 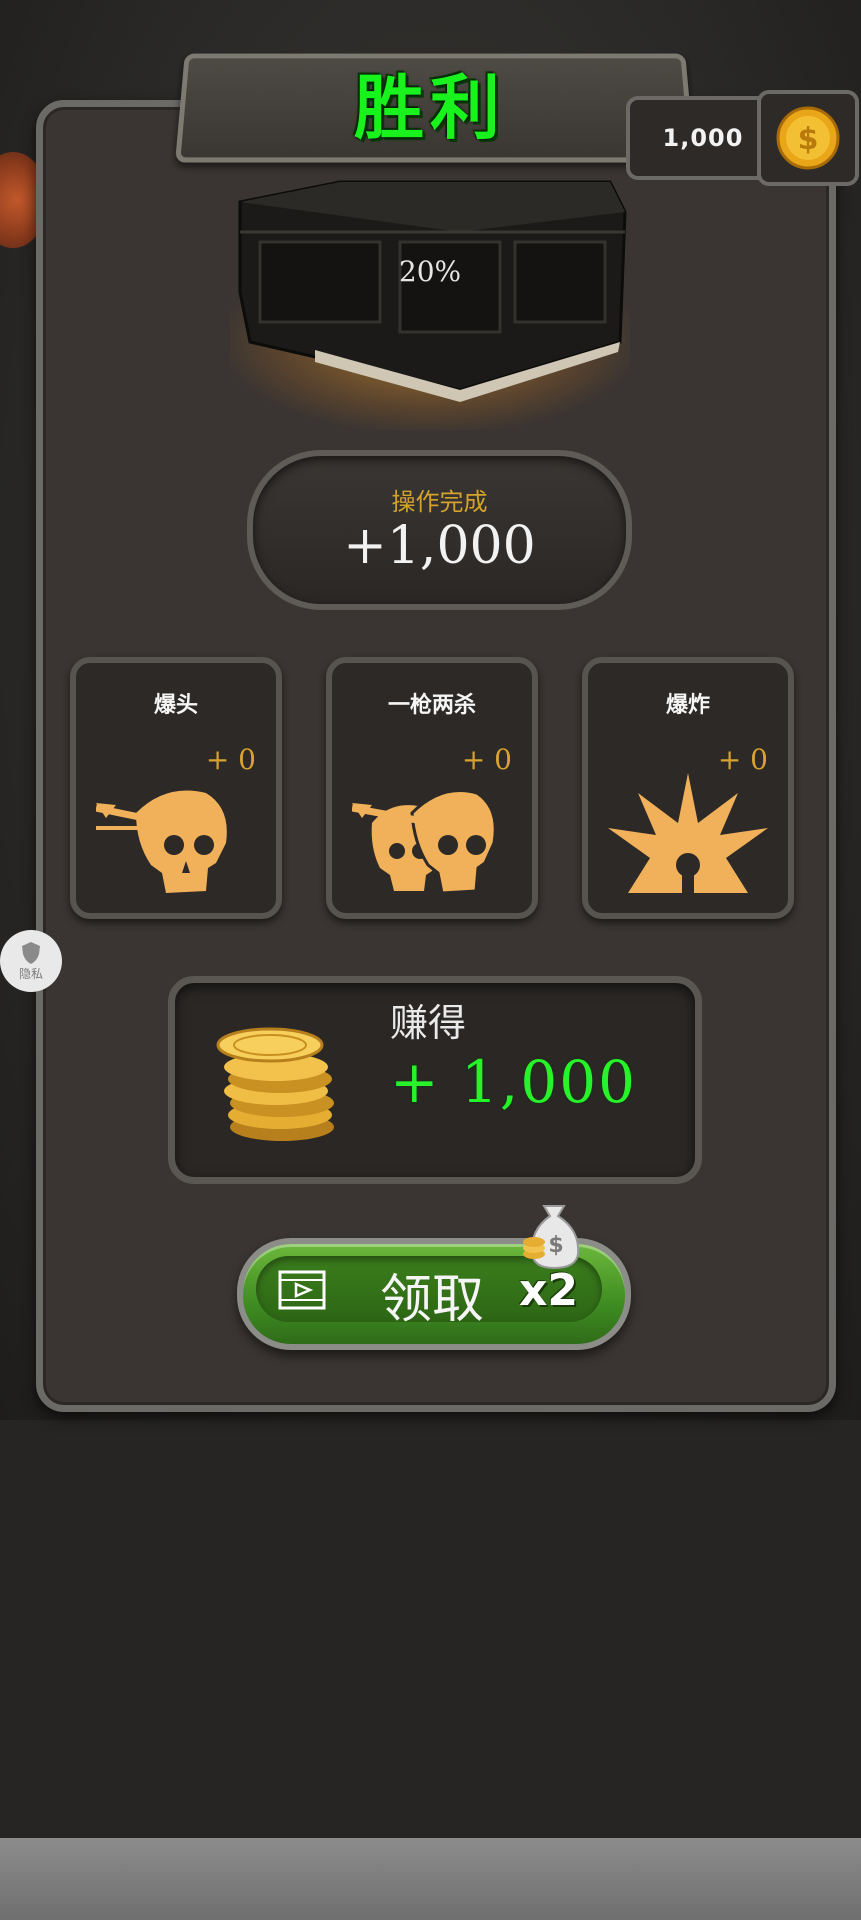 I want to click on stat-title: 爆头, so click(x=175, y=705).